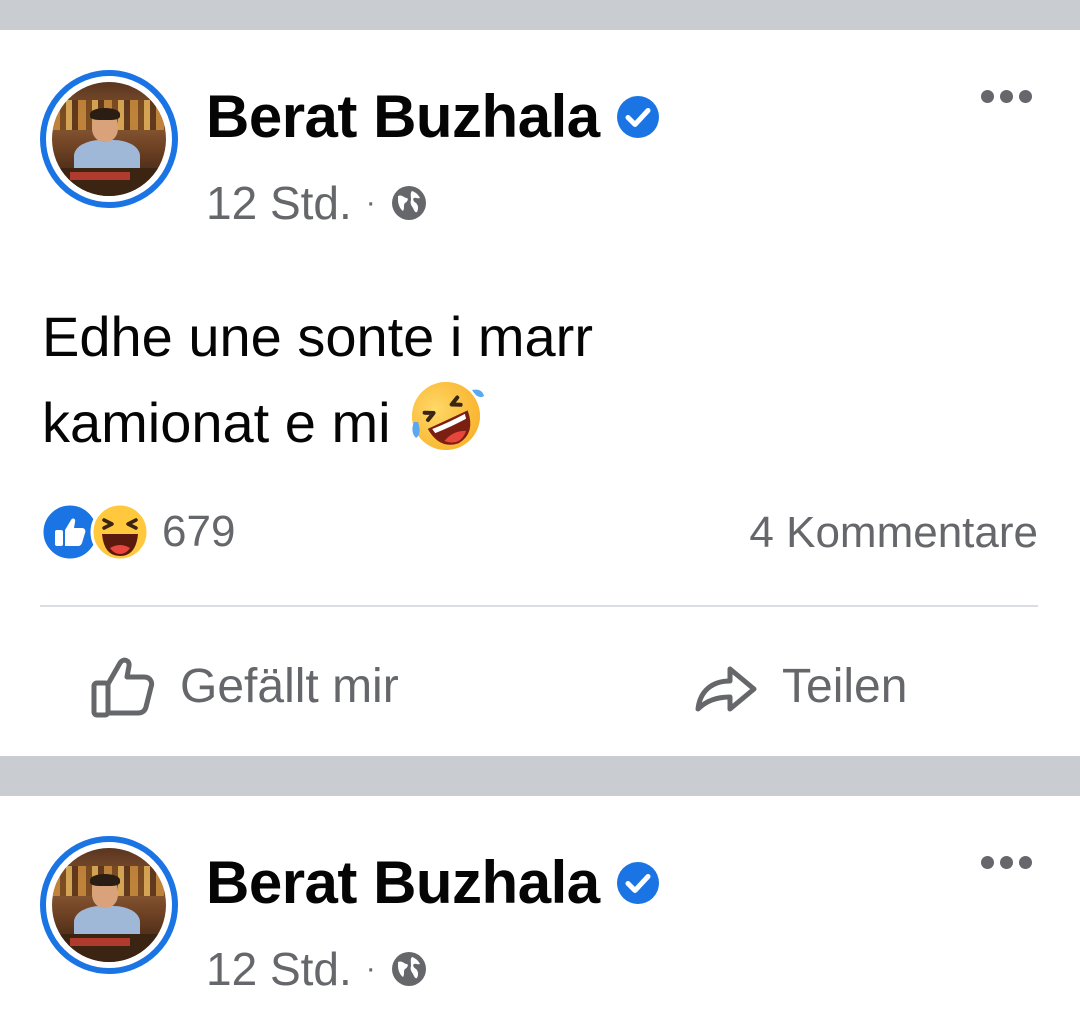  What do you see at coordinates (845, 686) in the screenshot?
I see `share-button-label: Teilen` at bounding box center [845, 686].